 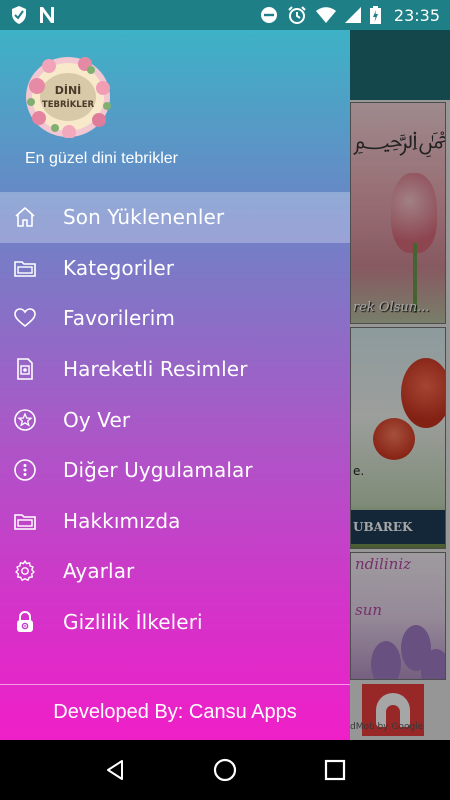 What do you see at coordinates (158, 470) in the screenshot?
I see `menu-item-label: Diğer Uygulamalar` at bounding box center [158, 470].